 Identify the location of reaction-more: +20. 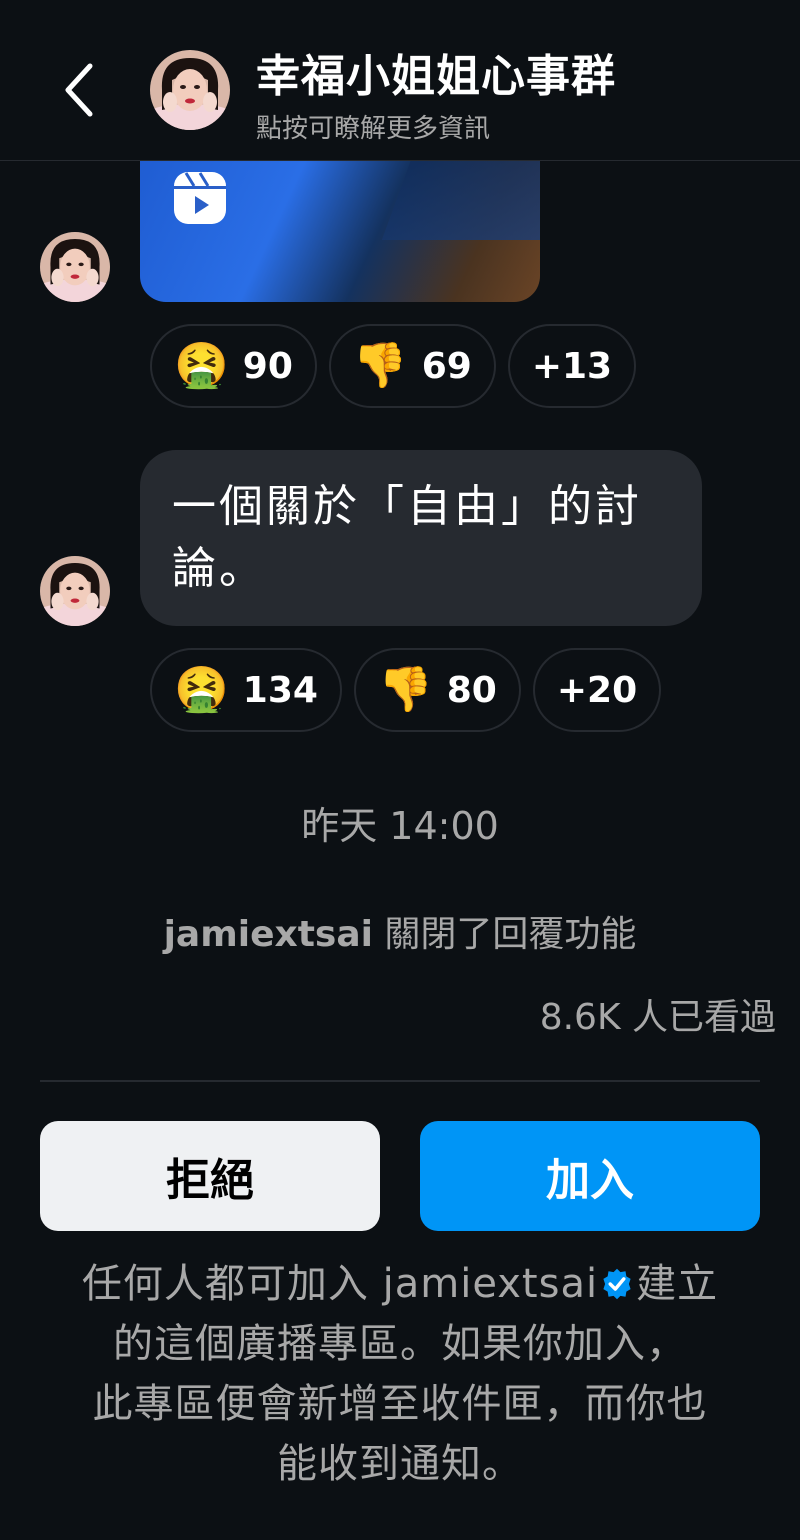
(597, 690).